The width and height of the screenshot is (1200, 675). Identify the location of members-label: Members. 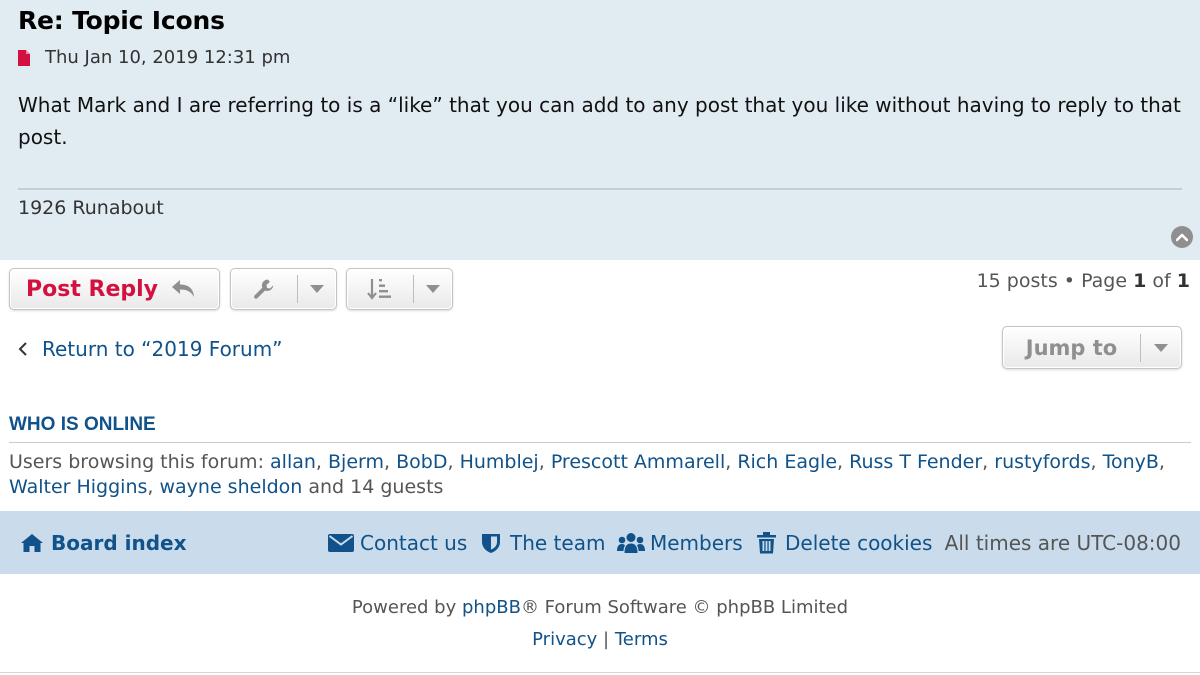
(696, 542).